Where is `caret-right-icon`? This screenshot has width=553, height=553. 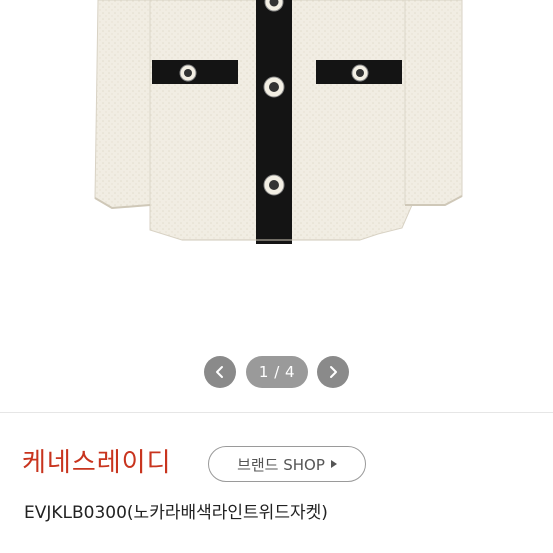
caret-right-icon is located at coordinates (333, 464).